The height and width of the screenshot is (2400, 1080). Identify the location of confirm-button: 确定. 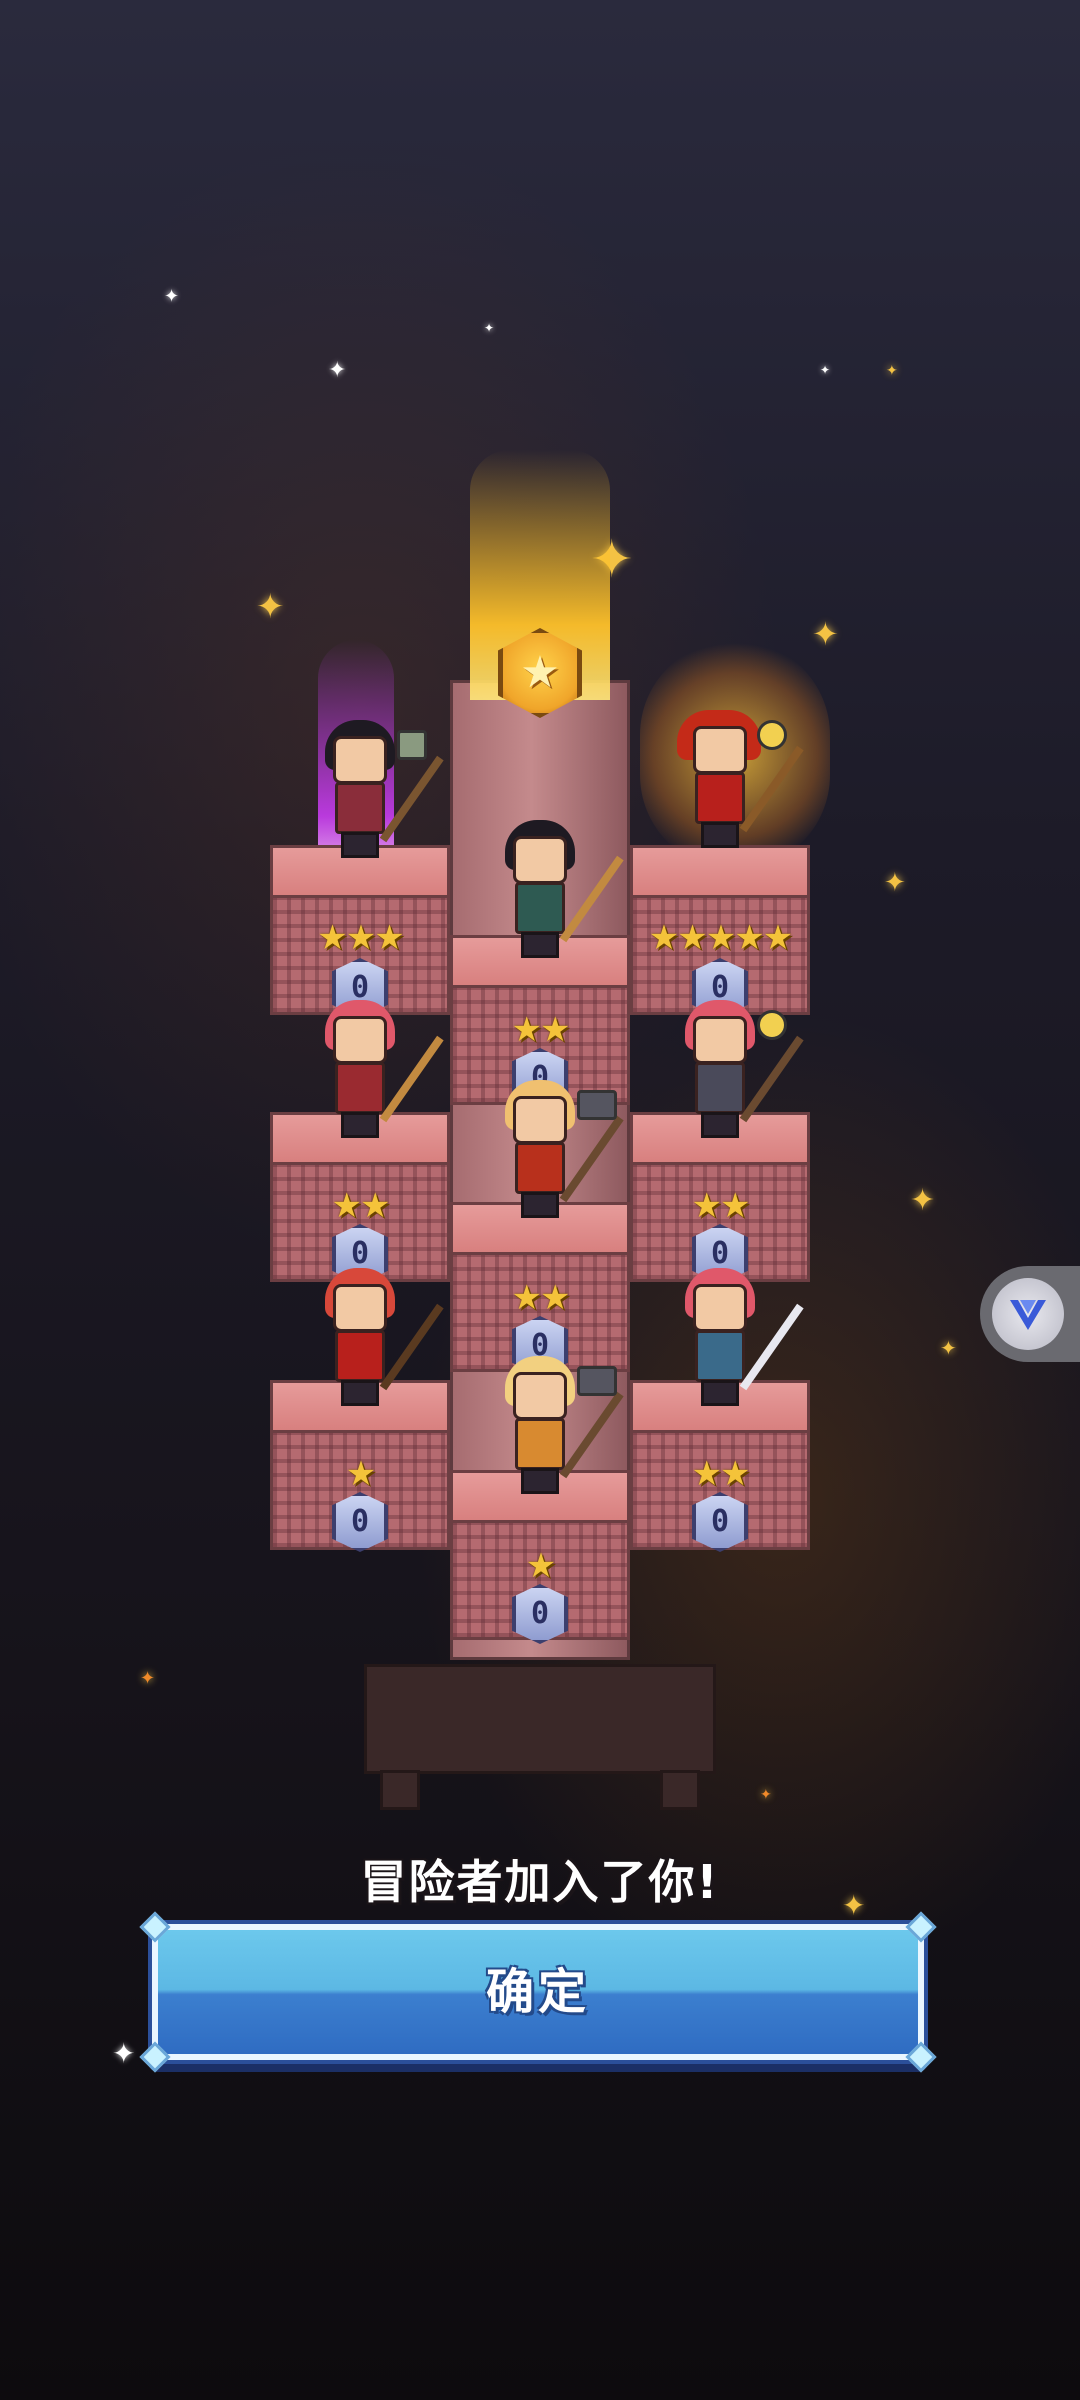
(538, 1992).